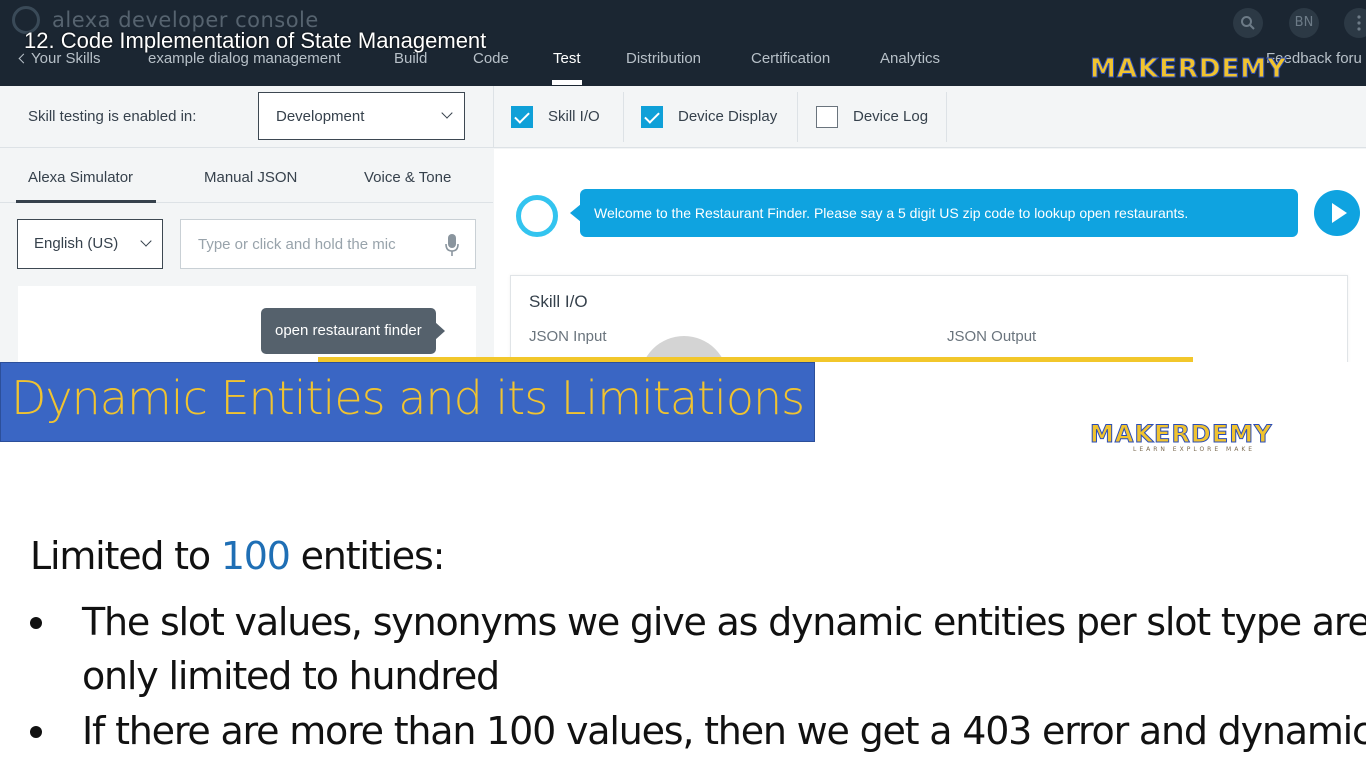 The image size is (1366, 768). What do you see at coordinates (537, 216) in the screenshot?
I see `alexa-ring-icon` at bounding box center [537, 216].